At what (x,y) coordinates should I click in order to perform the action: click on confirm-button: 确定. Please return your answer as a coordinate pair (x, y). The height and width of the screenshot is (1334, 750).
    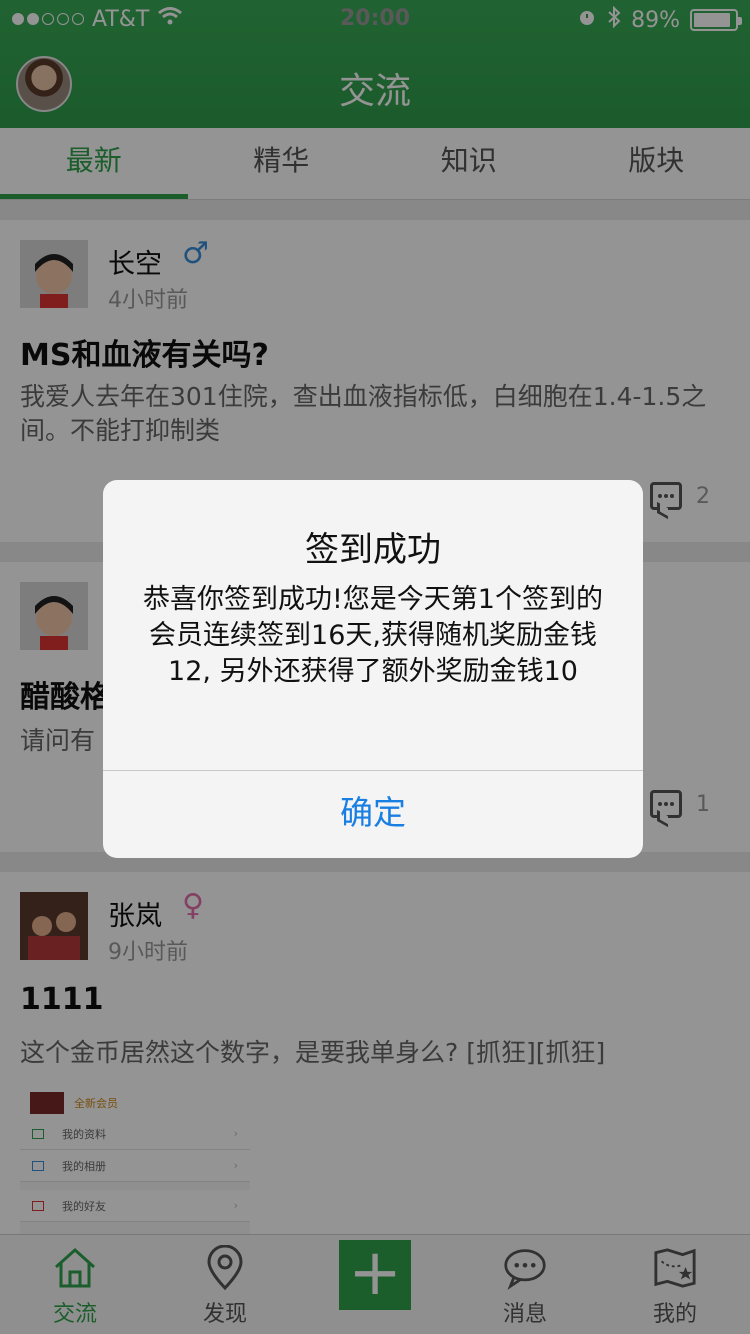
    Looking at the image, I should click on (373, 814).